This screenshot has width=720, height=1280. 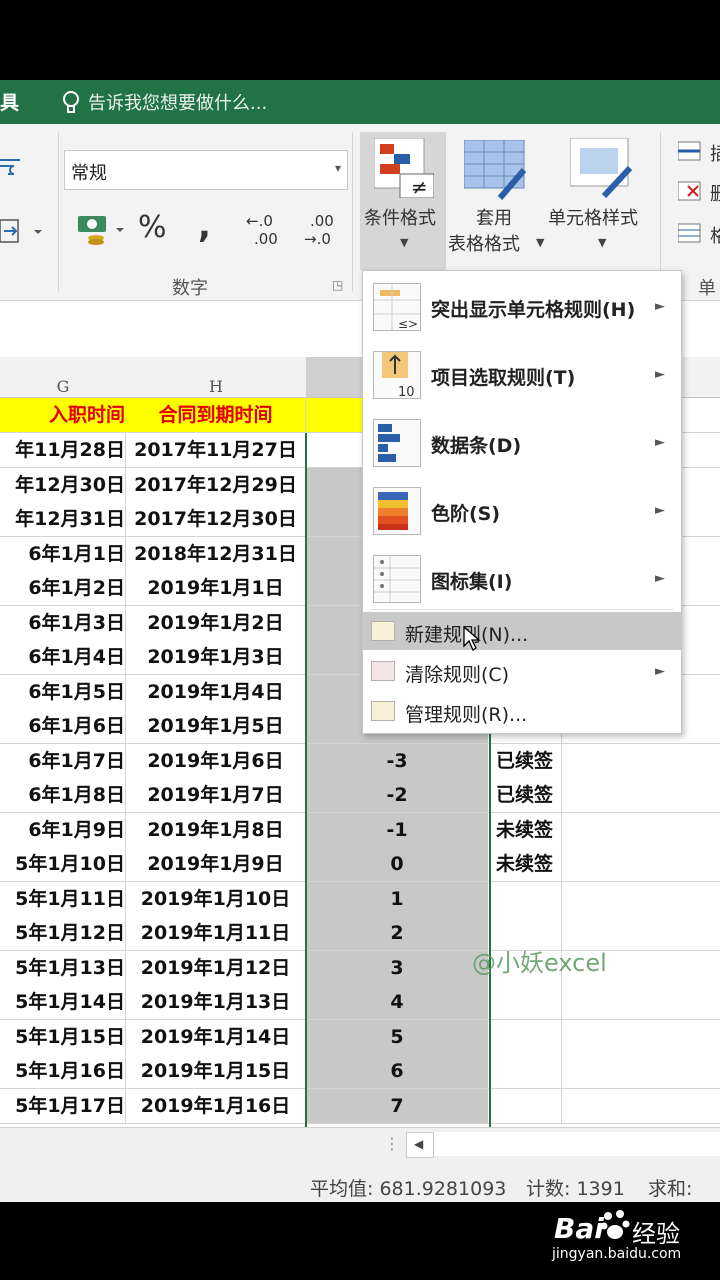 I want to click on chevron-down-icon: ▼, so click(x=404, y=242).